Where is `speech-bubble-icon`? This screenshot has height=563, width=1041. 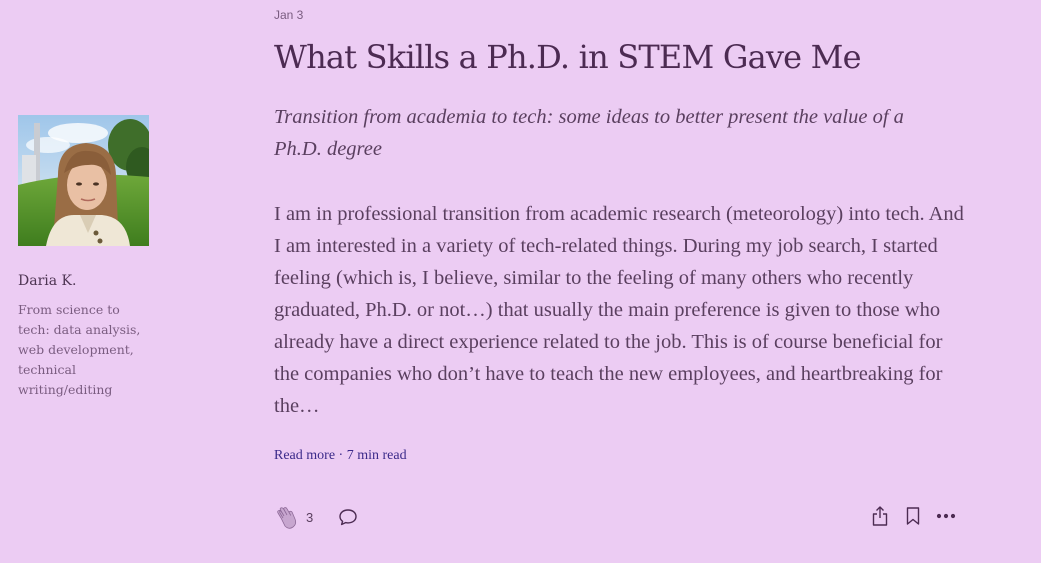 speech-bubble-icon is located at coordinates (348, 517).